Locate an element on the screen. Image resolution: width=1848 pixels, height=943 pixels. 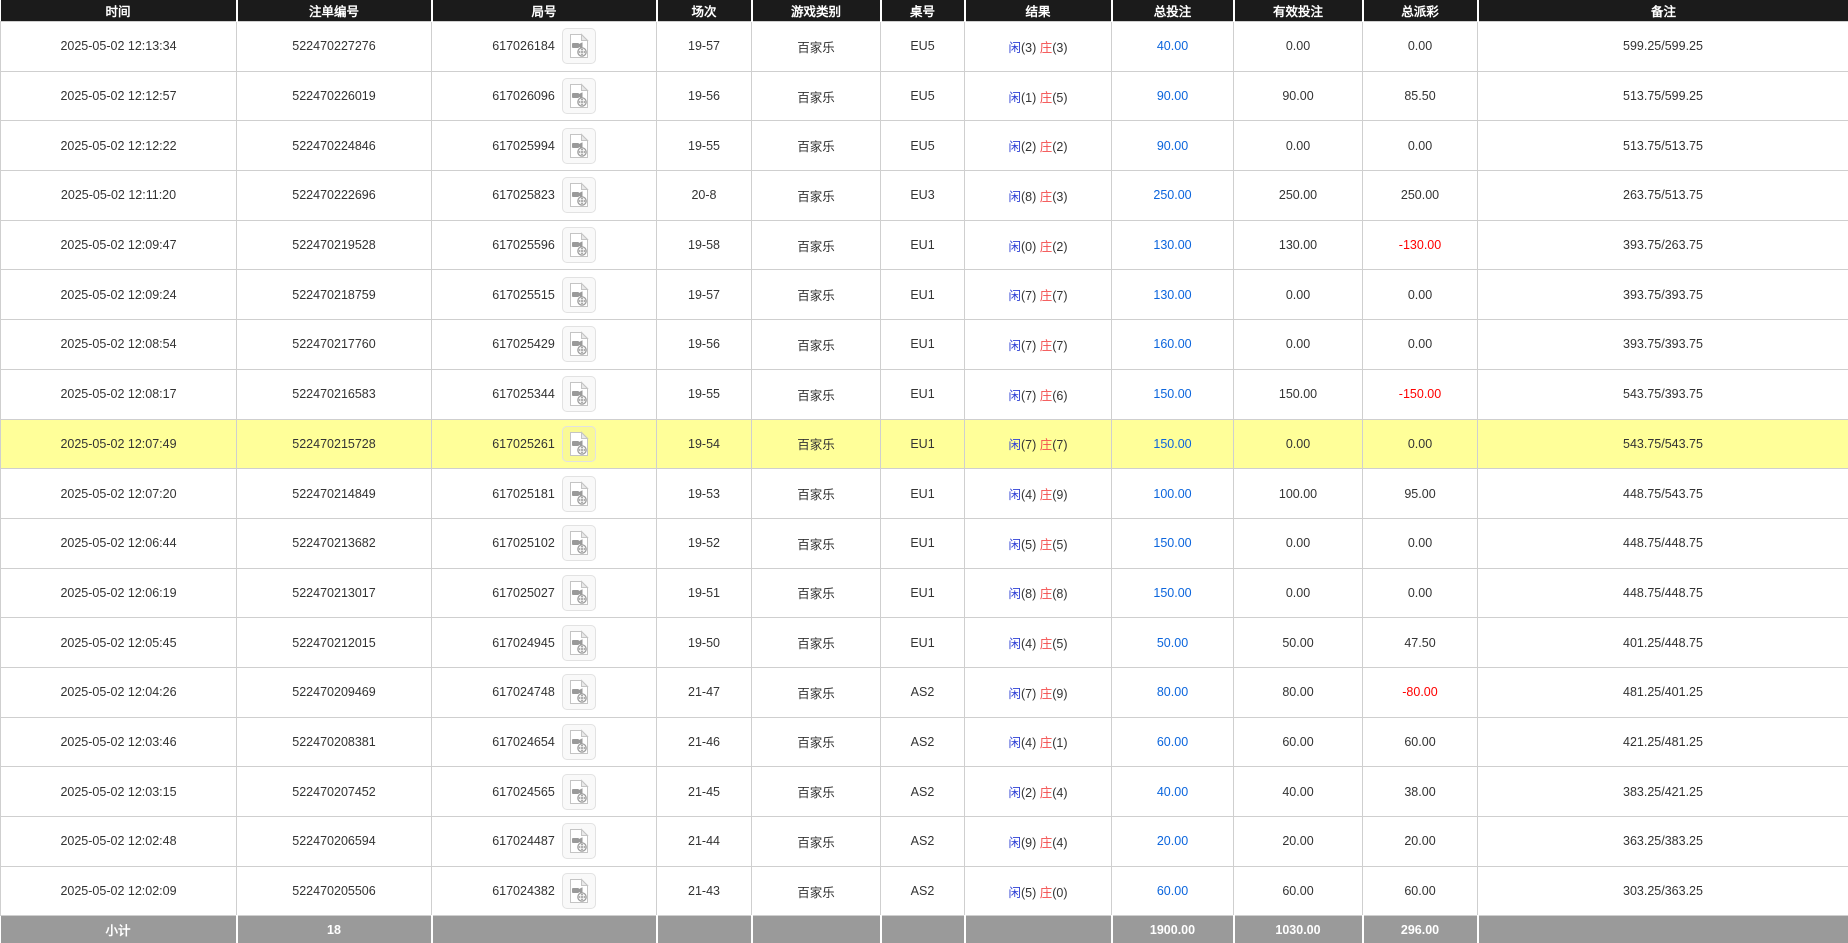
cell-bet-id: 522470213682 is located at coordinates (334, 543).